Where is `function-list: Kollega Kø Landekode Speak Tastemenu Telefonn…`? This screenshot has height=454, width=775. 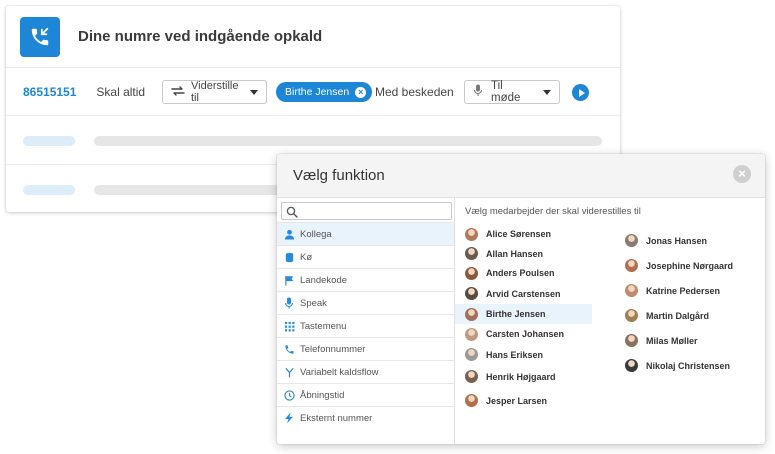
function-list: Kollega Kø Landekode Speak Tastemenu Telefonn… is located at coordinates (366, 321).